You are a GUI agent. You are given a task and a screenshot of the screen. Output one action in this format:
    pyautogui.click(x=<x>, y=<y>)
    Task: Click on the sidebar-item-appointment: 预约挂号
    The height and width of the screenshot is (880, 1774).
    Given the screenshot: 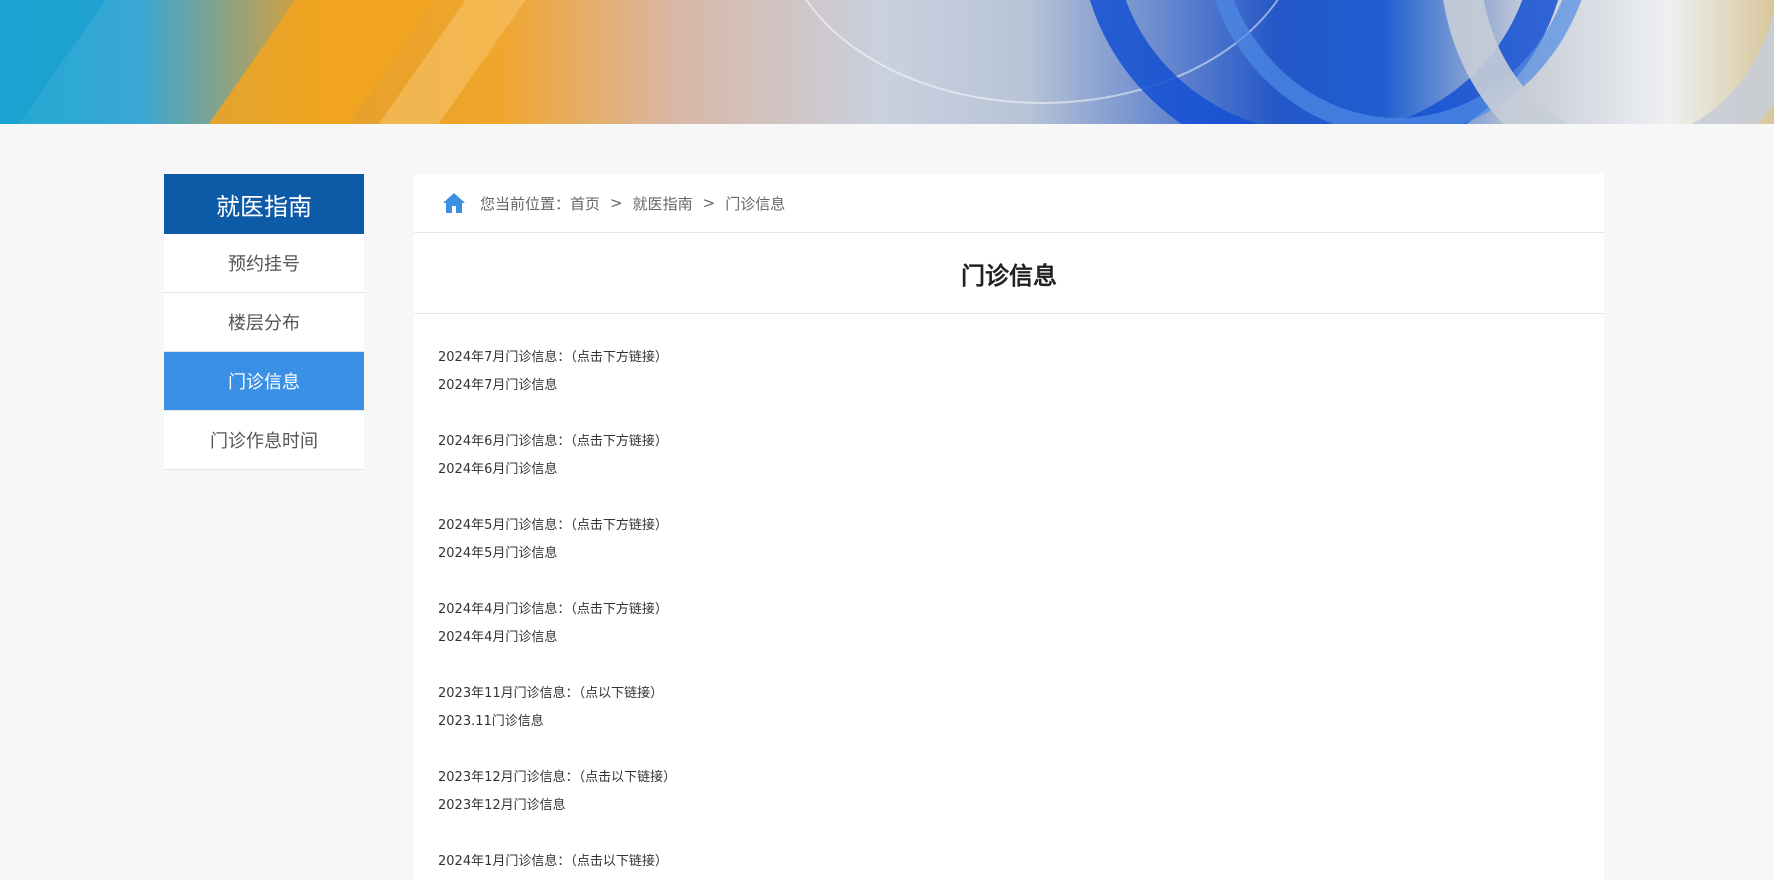 What is the action you would take?
    pyautogui.click(x=264, y=263)
    